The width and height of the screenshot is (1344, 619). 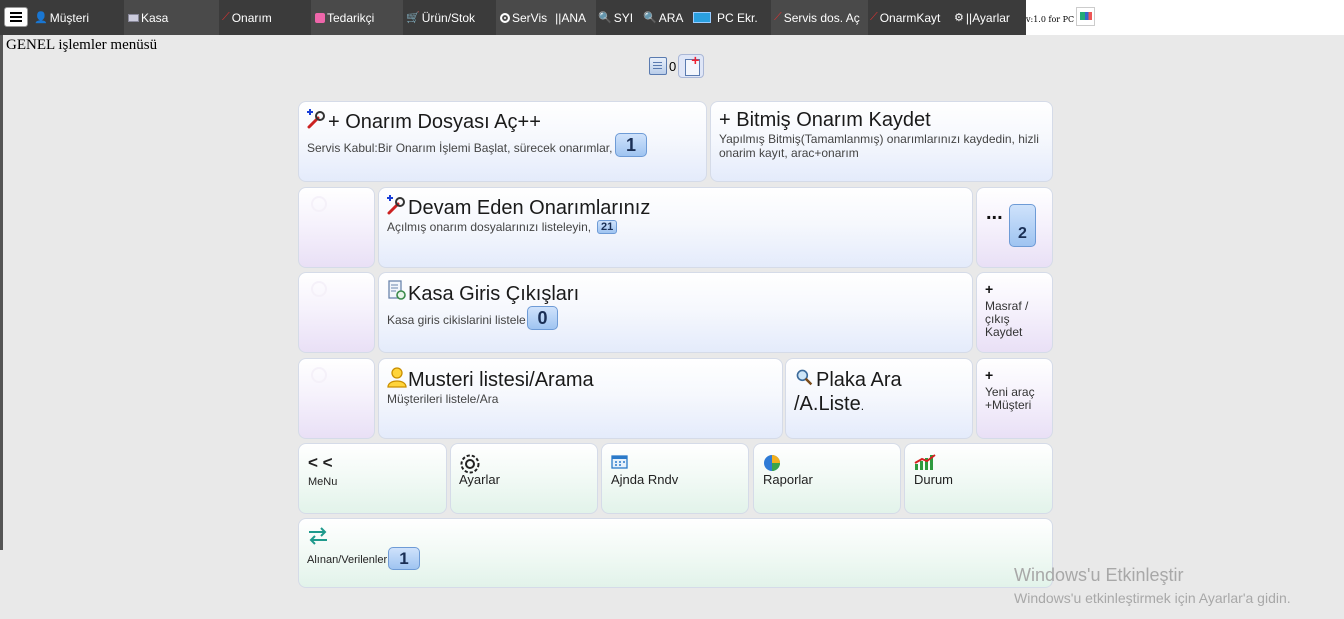 What do you see at coordinates (879, 398) in the screenshot?
I see `plate-search-card: Plaka Ara /A.Liste.` at bounding box center [879, 398].